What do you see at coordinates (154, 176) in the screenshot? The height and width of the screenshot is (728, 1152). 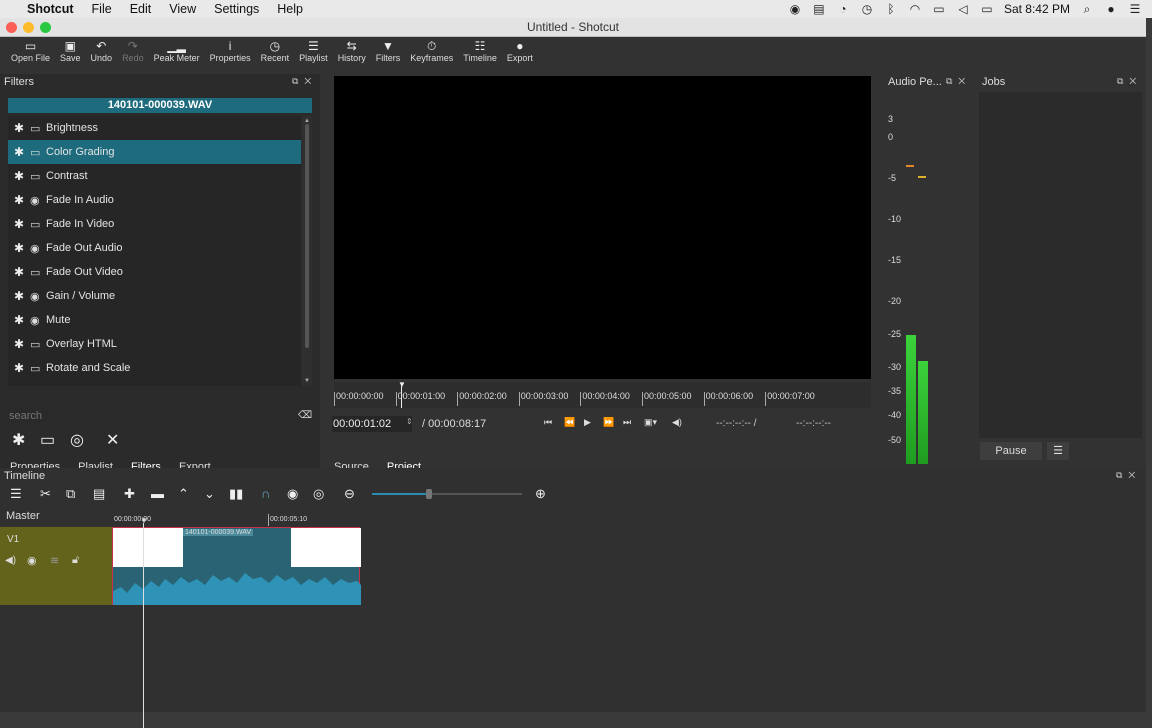 I see `filter-item: ✱ ▭ Contrast` at bounding box center [154, 176].